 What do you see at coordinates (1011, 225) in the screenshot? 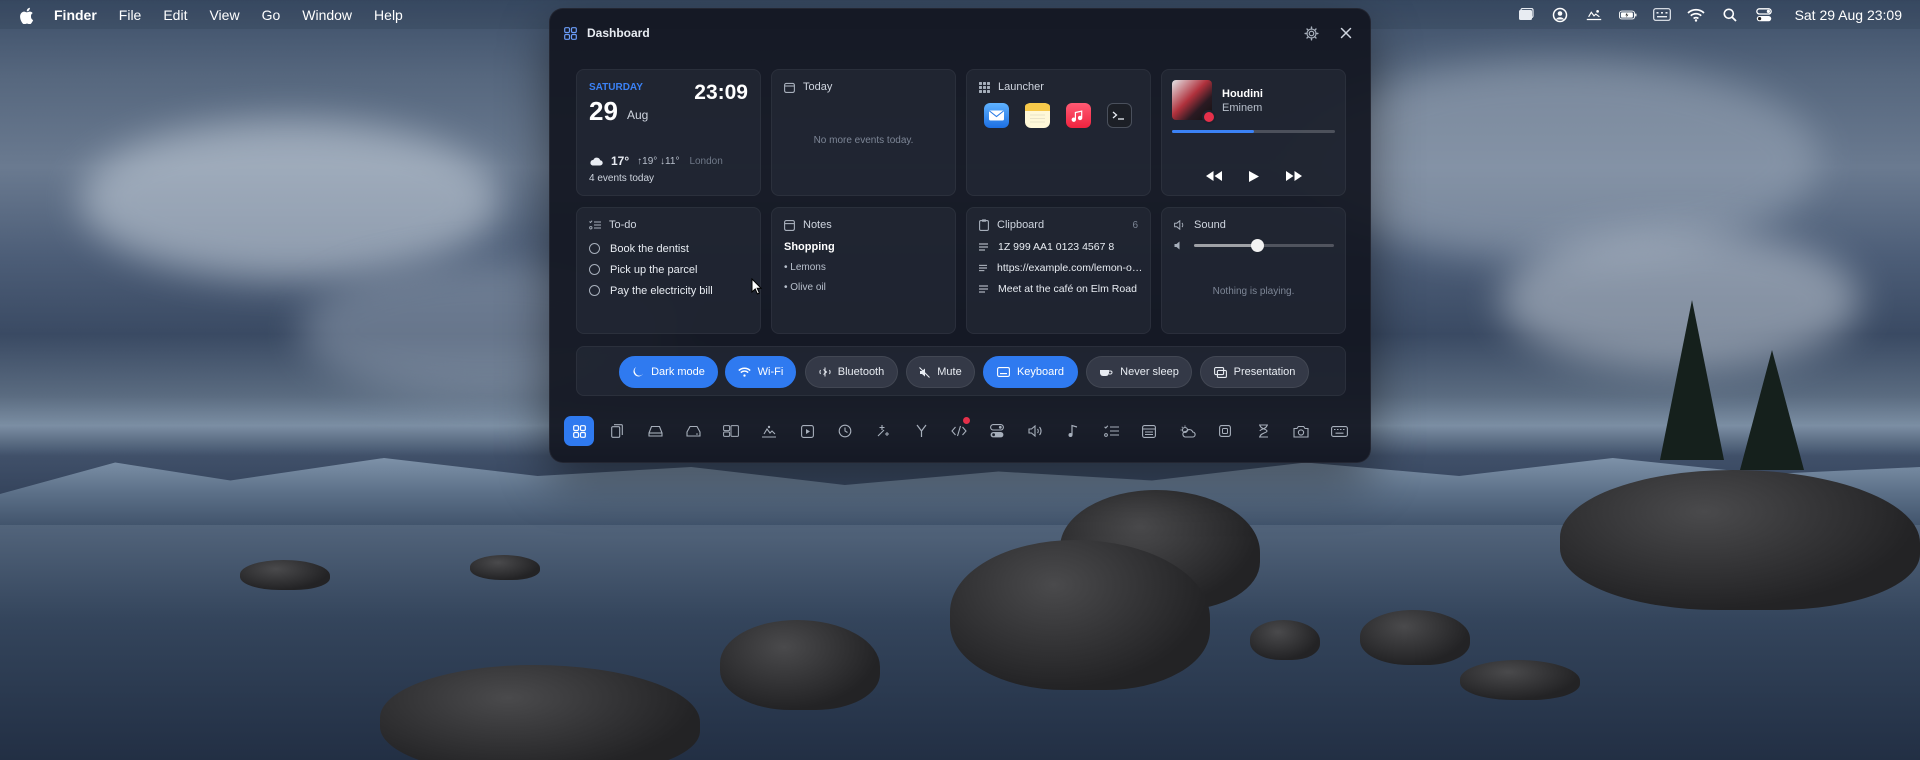
I see `clipboard-header: Clipboard` at bounding box center [1011, 225].